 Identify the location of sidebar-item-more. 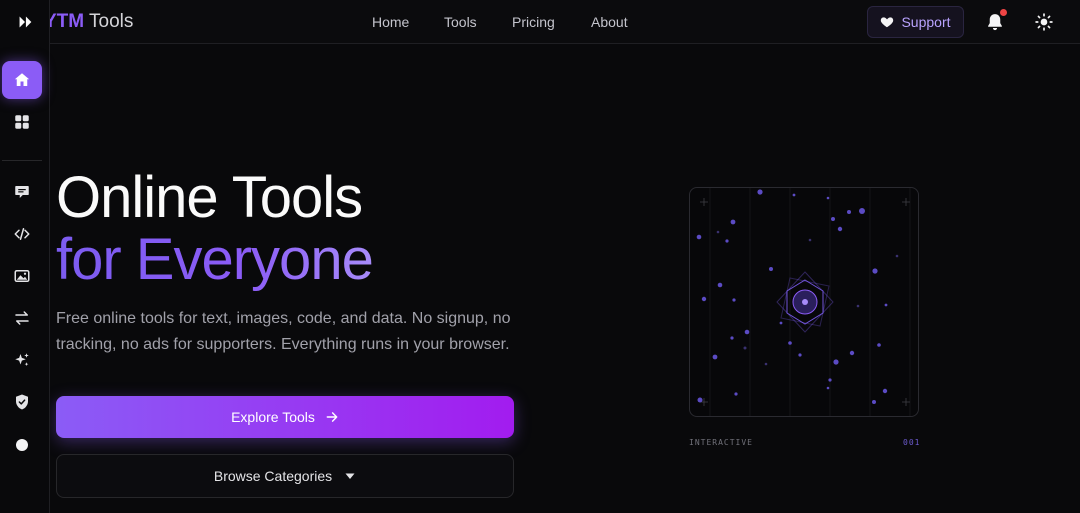
(22, 445).